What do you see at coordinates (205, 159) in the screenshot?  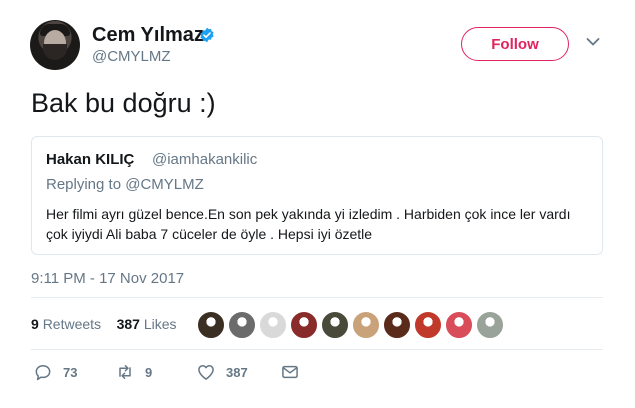 I see `quoted-author-handle: @iamhakankilic` at bounding box center [205, 159].